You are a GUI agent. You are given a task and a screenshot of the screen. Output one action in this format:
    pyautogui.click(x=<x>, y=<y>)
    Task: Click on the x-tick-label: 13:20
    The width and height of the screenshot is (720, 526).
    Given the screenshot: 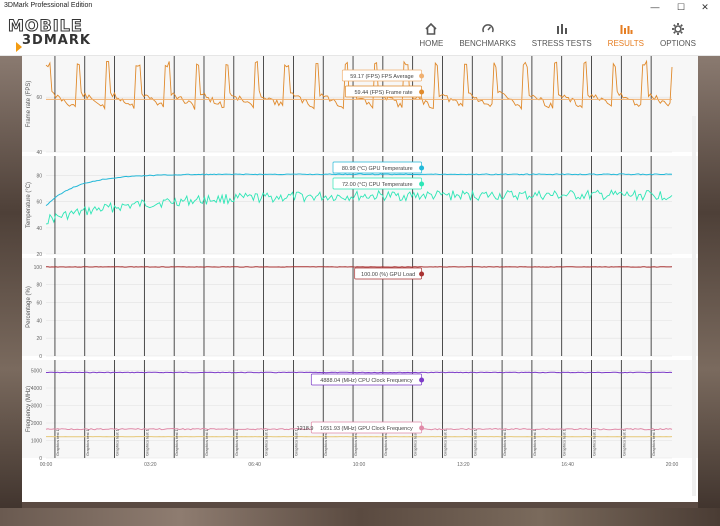 What is the action you would take?
    pyautogui.click(x=463, y=465)
    